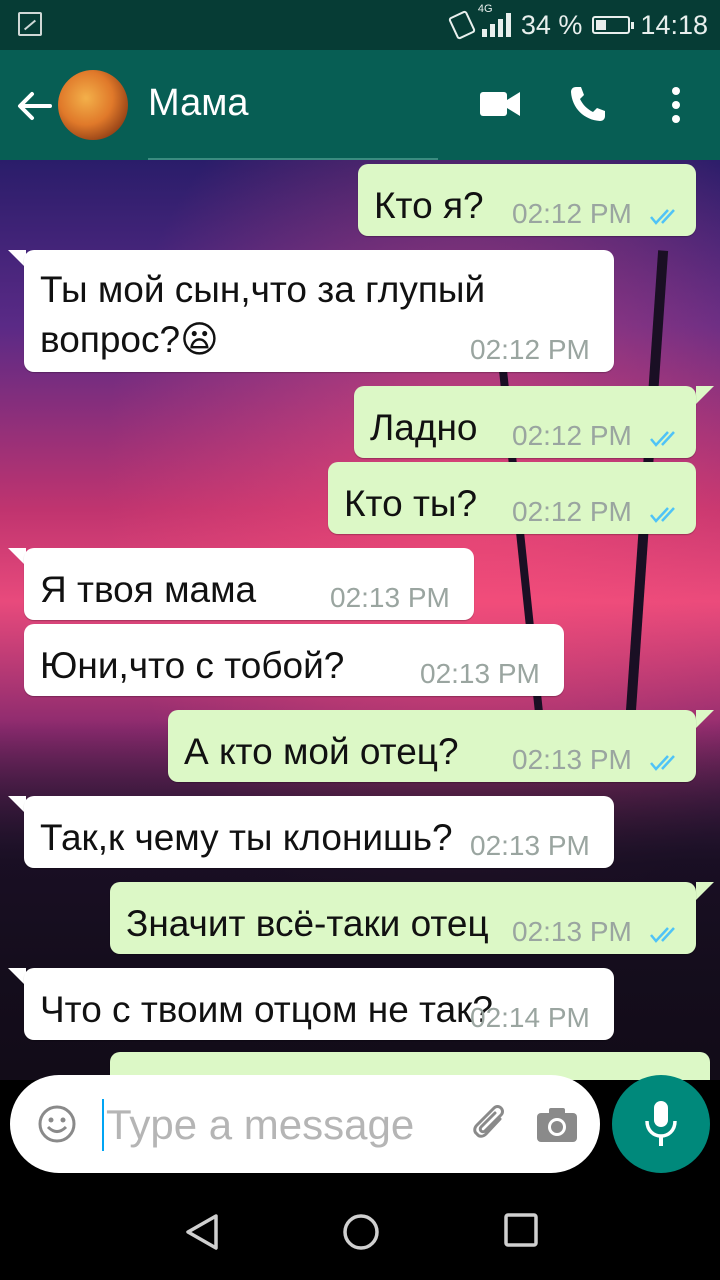 This screenshot has width=720, height=1280. What do you see at coordinates (103, 1125) in the screenshot?
I see `text-cursor` at bounding box center [103, 1125].